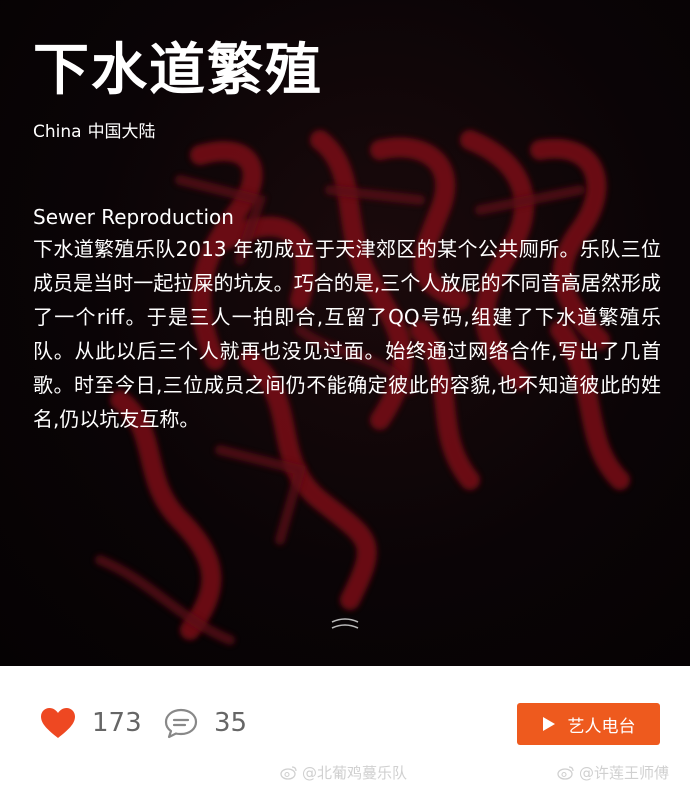 The width and height of the screenshot is (690, 786). I want to click on artist-radio-label: 艺人电台, so click(601, 726).